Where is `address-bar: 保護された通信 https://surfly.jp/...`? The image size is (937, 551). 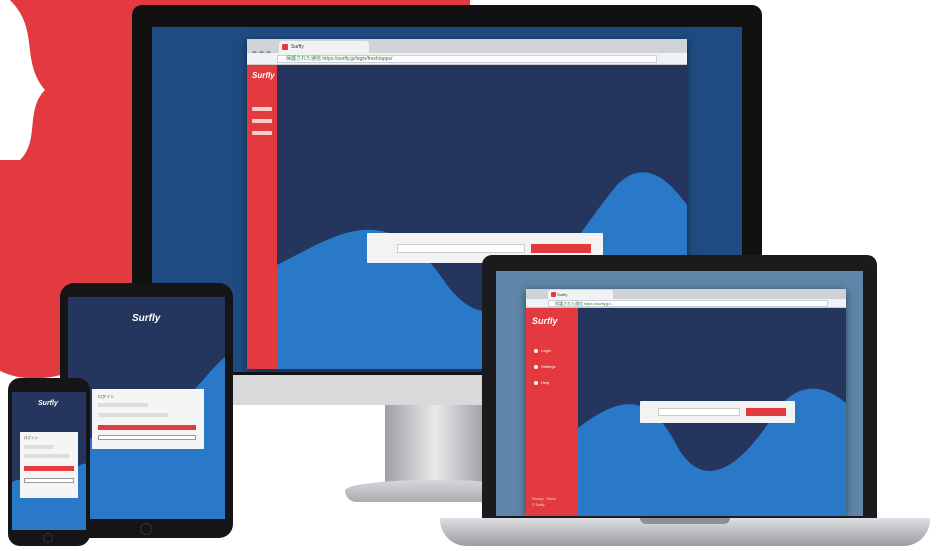 address-bar: 保護された通信 https://surfly.jp/... is located at coordinates (686, 303).